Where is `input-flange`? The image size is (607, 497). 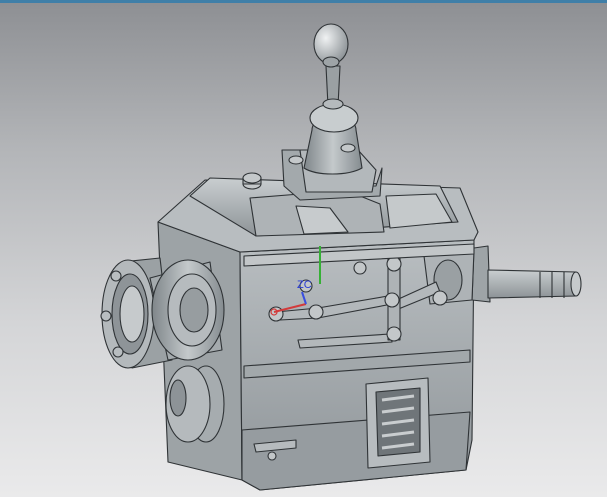
input-flange is located at coordinates (162, 313).